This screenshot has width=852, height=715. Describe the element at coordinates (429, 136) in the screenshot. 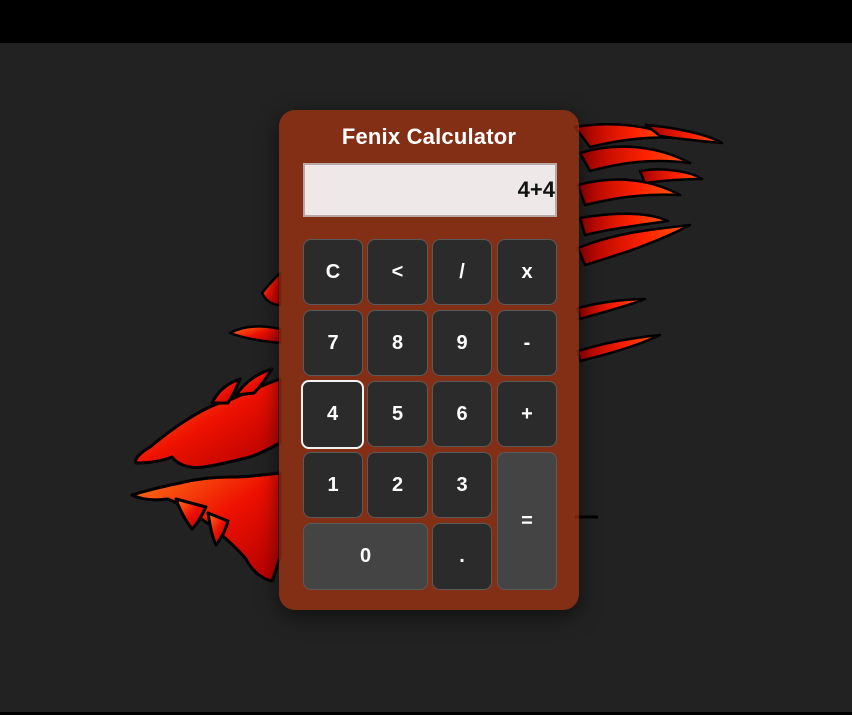

I see `calculator-title: Fenix Calculator` at that location.